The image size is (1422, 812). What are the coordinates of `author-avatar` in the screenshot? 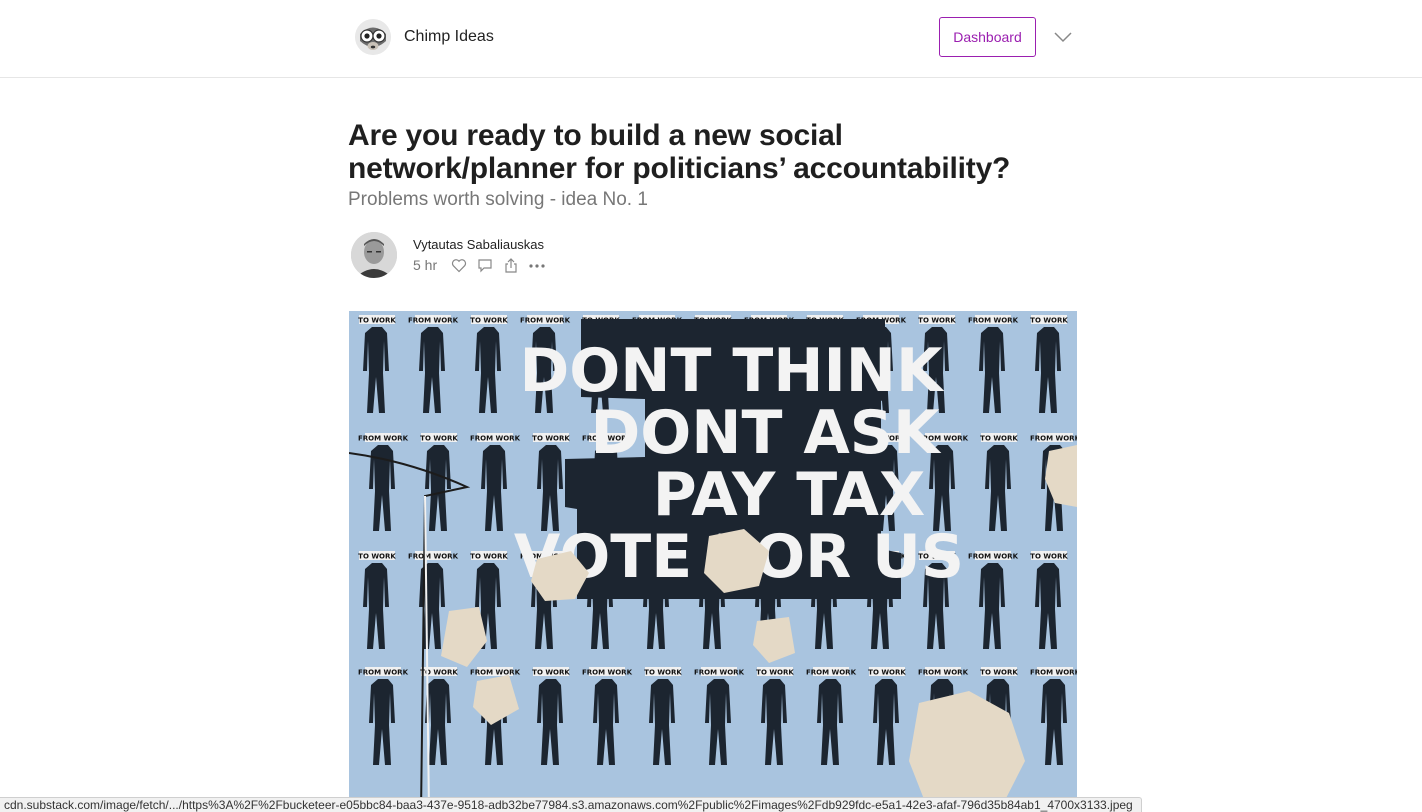 It's located at (374, 255).